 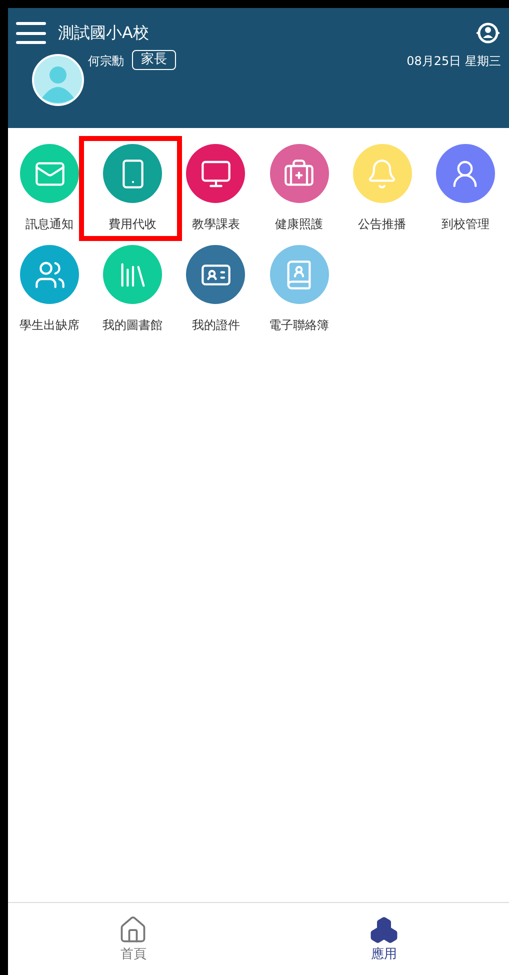 What do you see at coordinates (132, 224) in the screenshot?
I see `app-label: 費用代收` at bounding box center [132, 224].